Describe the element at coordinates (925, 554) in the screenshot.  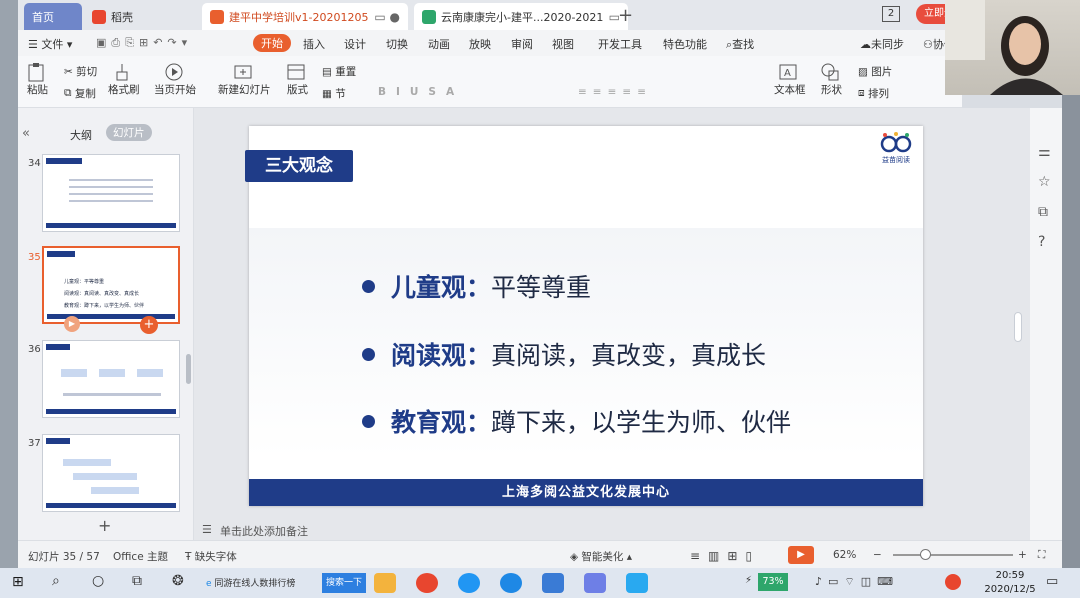
I see `zoom-slider-thumb` at that location.